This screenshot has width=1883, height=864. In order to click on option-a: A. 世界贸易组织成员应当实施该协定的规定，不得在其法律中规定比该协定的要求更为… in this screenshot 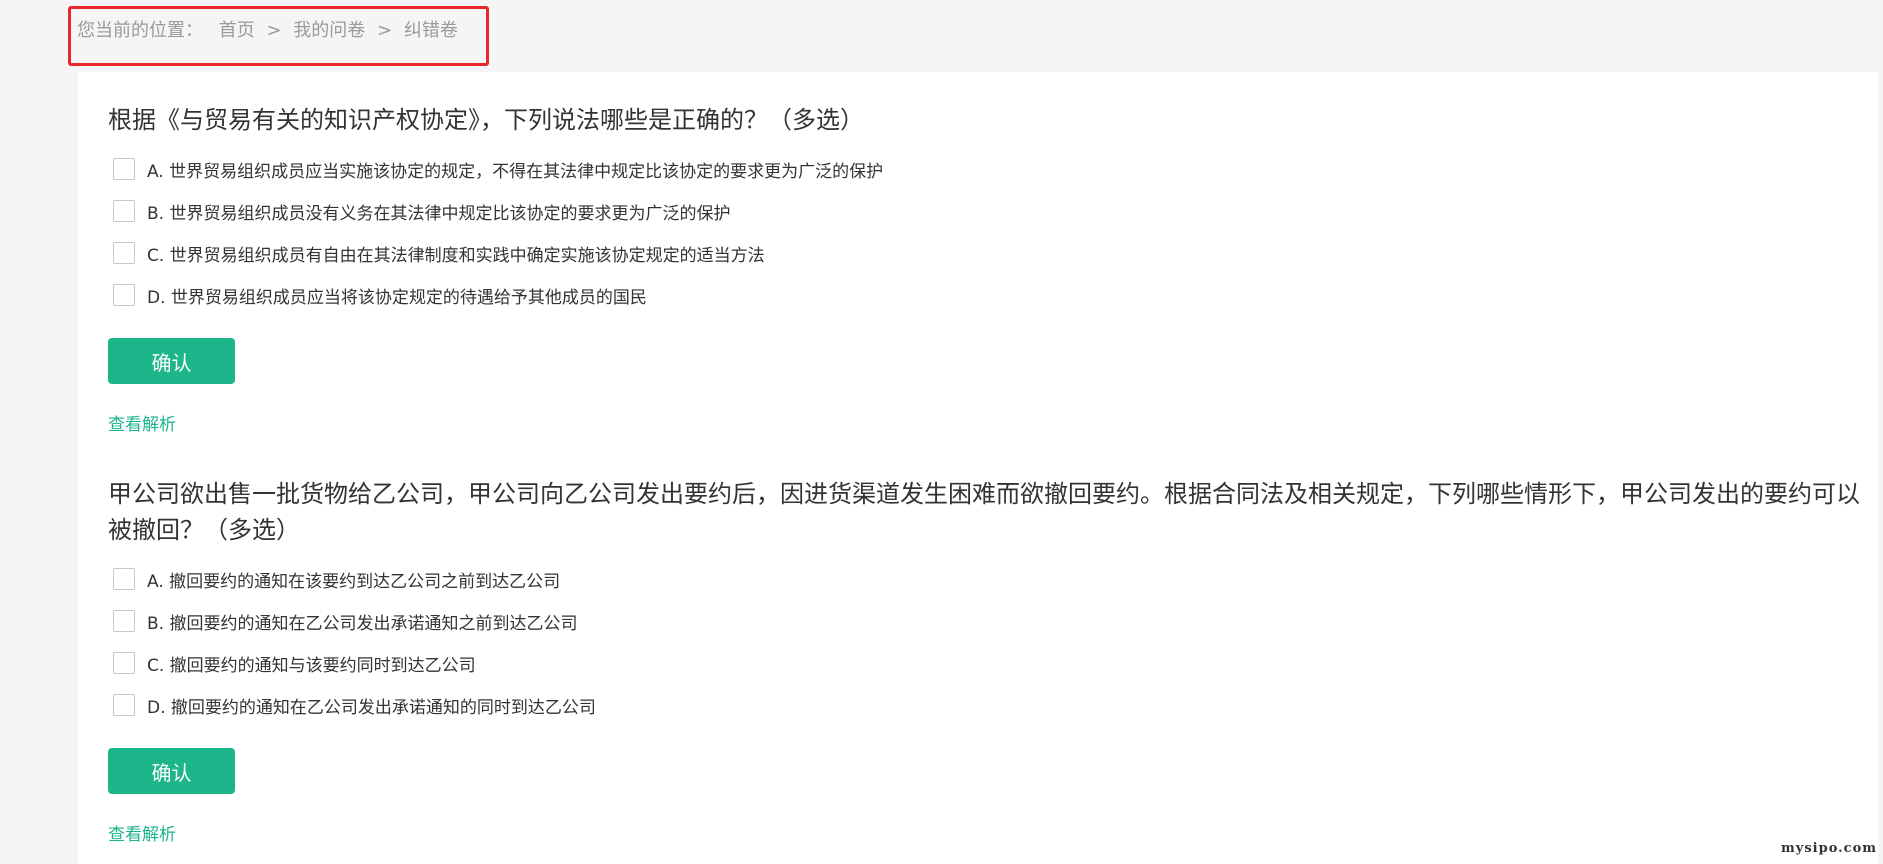, I will do `click(988, 169)`.